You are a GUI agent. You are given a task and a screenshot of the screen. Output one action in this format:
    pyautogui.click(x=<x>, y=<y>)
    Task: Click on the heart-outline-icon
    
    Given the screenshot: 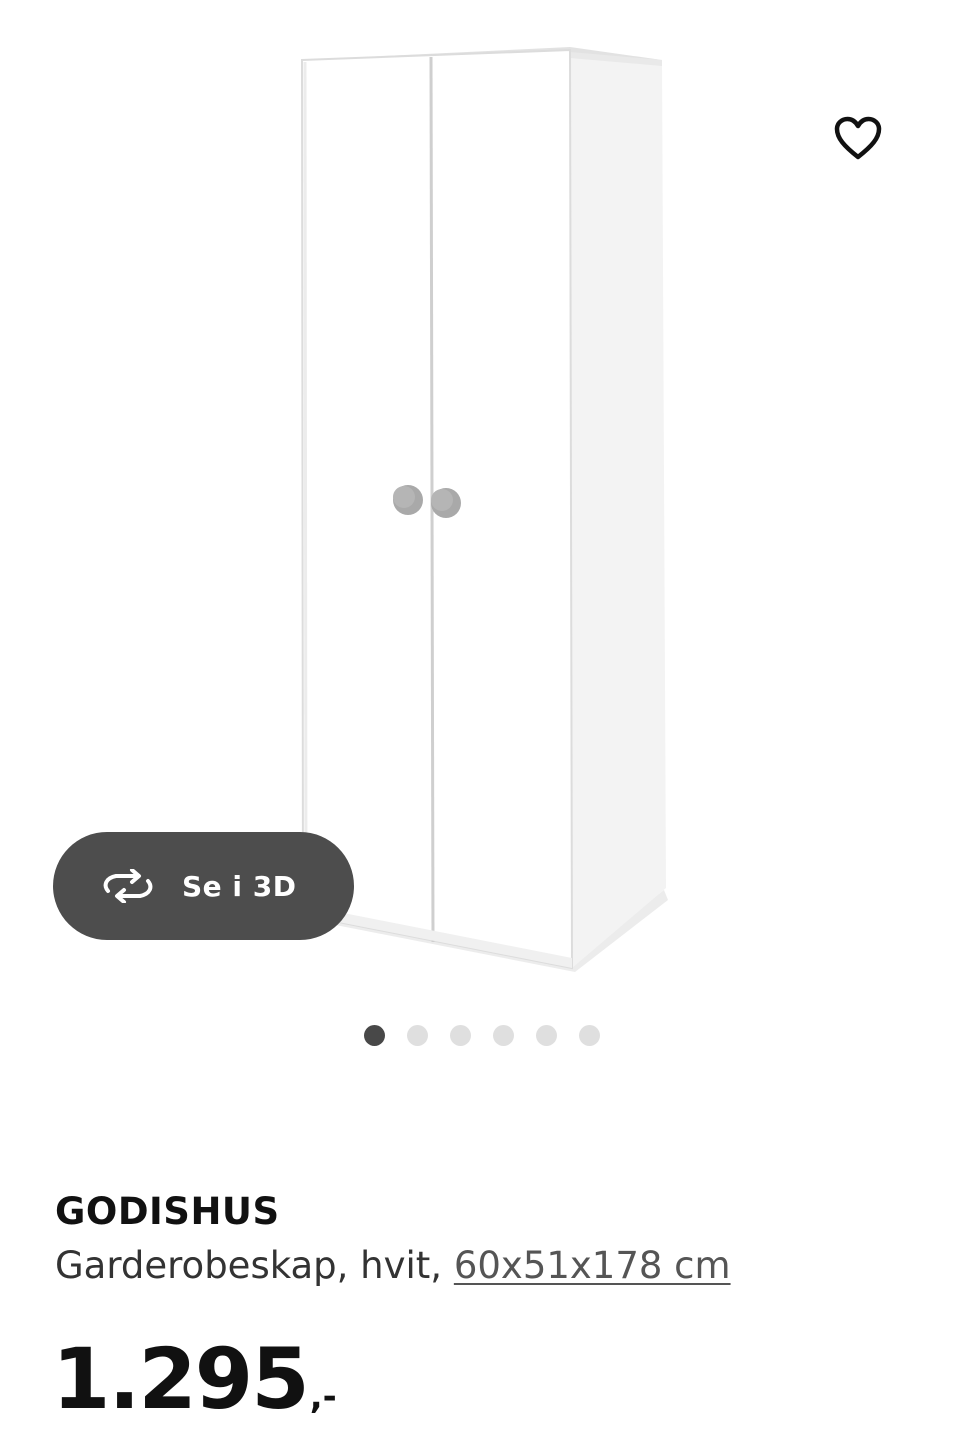 What is the action you would take?
    pyautogui.click(x=858, y=138)
    